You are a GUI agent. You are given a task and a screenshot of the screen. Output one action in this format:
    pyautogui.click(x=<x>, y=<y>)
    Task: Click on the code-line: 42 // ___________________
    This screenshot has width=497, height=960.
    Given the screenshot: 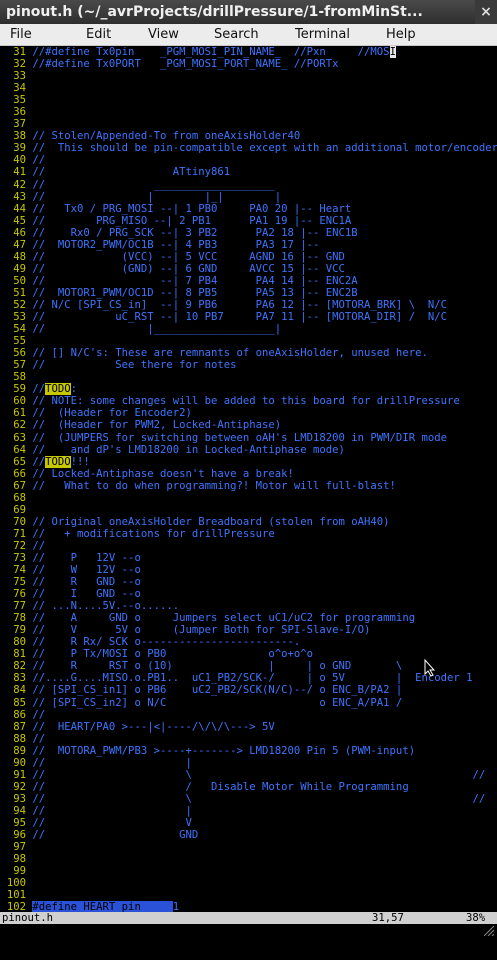 What is the action you would take?
    pyautogui.click(x=248, y=185)
    